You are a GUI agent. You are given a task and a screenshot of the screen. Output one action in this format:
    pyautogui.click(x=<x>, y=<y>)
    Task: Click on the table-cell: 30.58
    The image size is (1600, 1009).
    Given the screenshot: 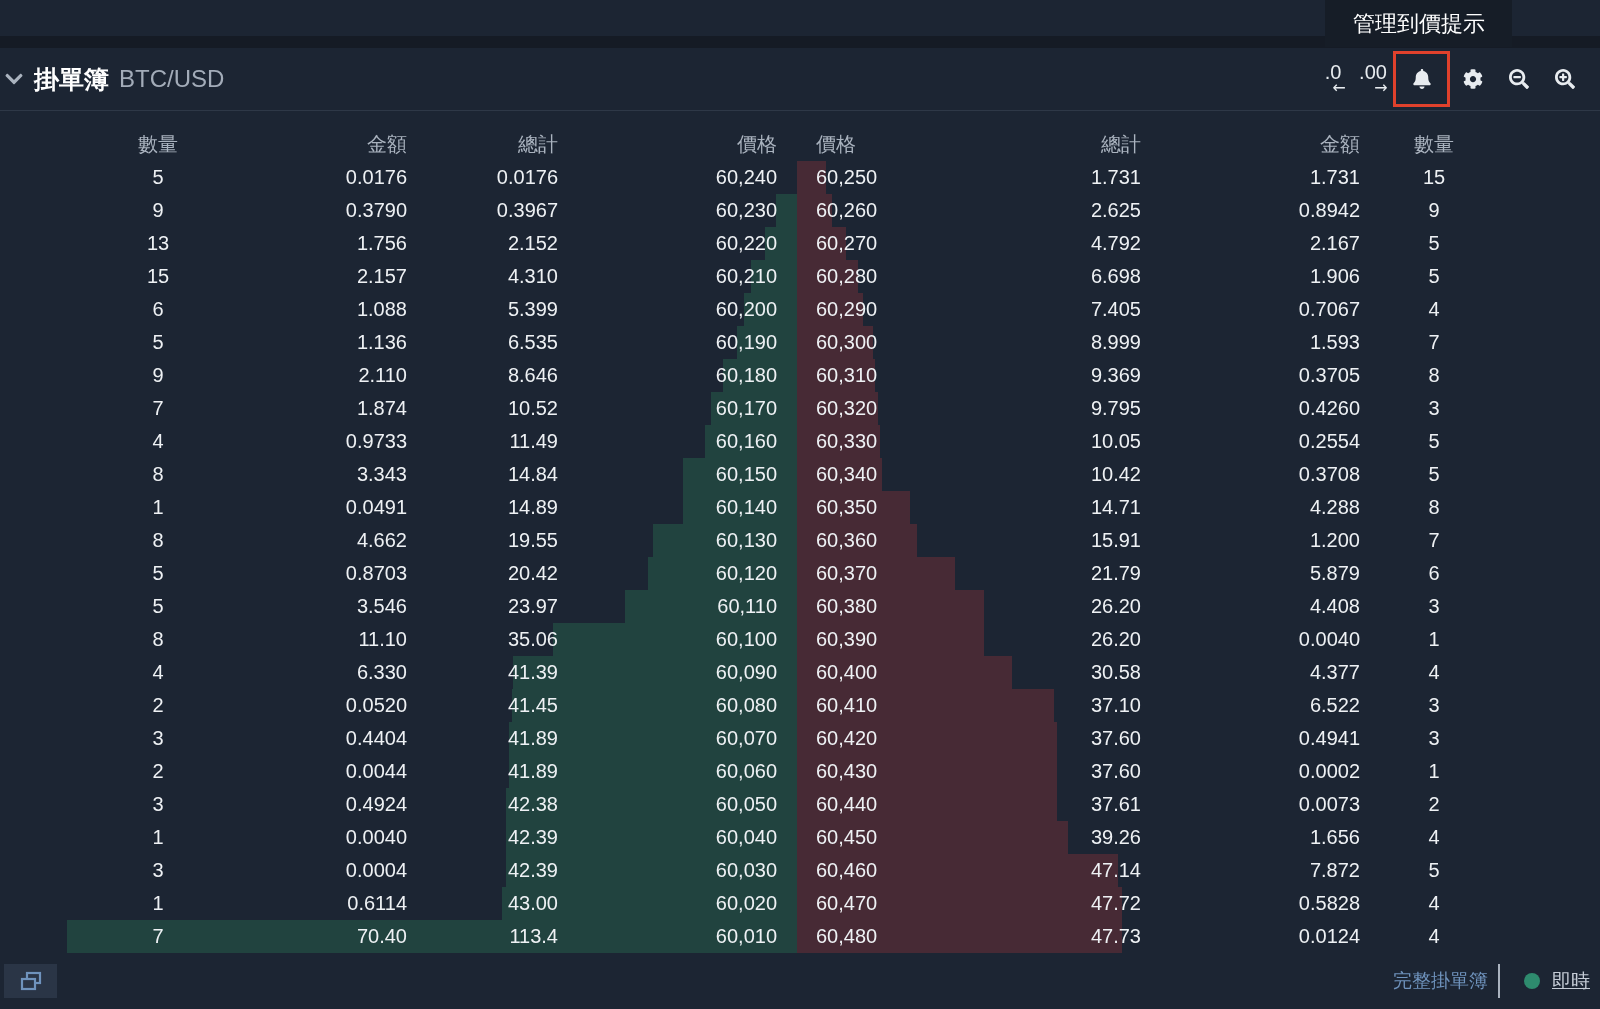 What is the action you would take?
    pyautogui.click(x=1115, y=672)
    